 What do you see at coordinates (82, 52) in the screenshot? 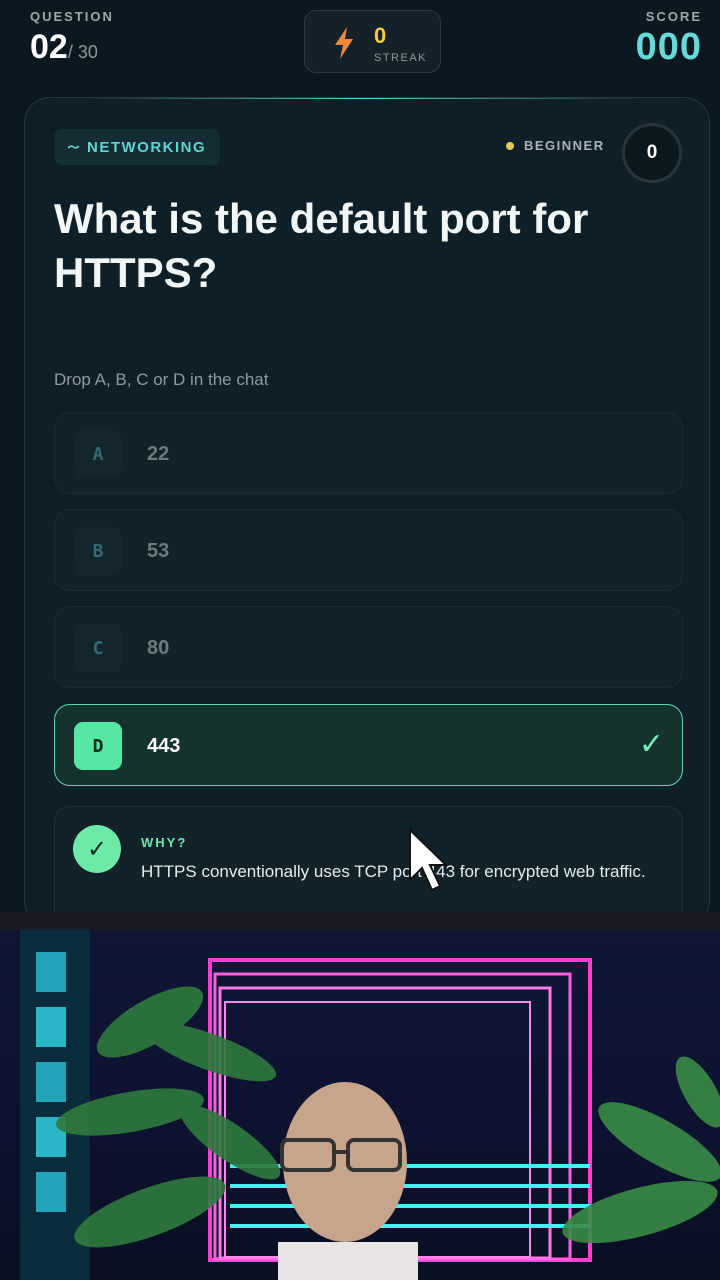
I see `question-total: / 30` at bounding box center [82, 52].